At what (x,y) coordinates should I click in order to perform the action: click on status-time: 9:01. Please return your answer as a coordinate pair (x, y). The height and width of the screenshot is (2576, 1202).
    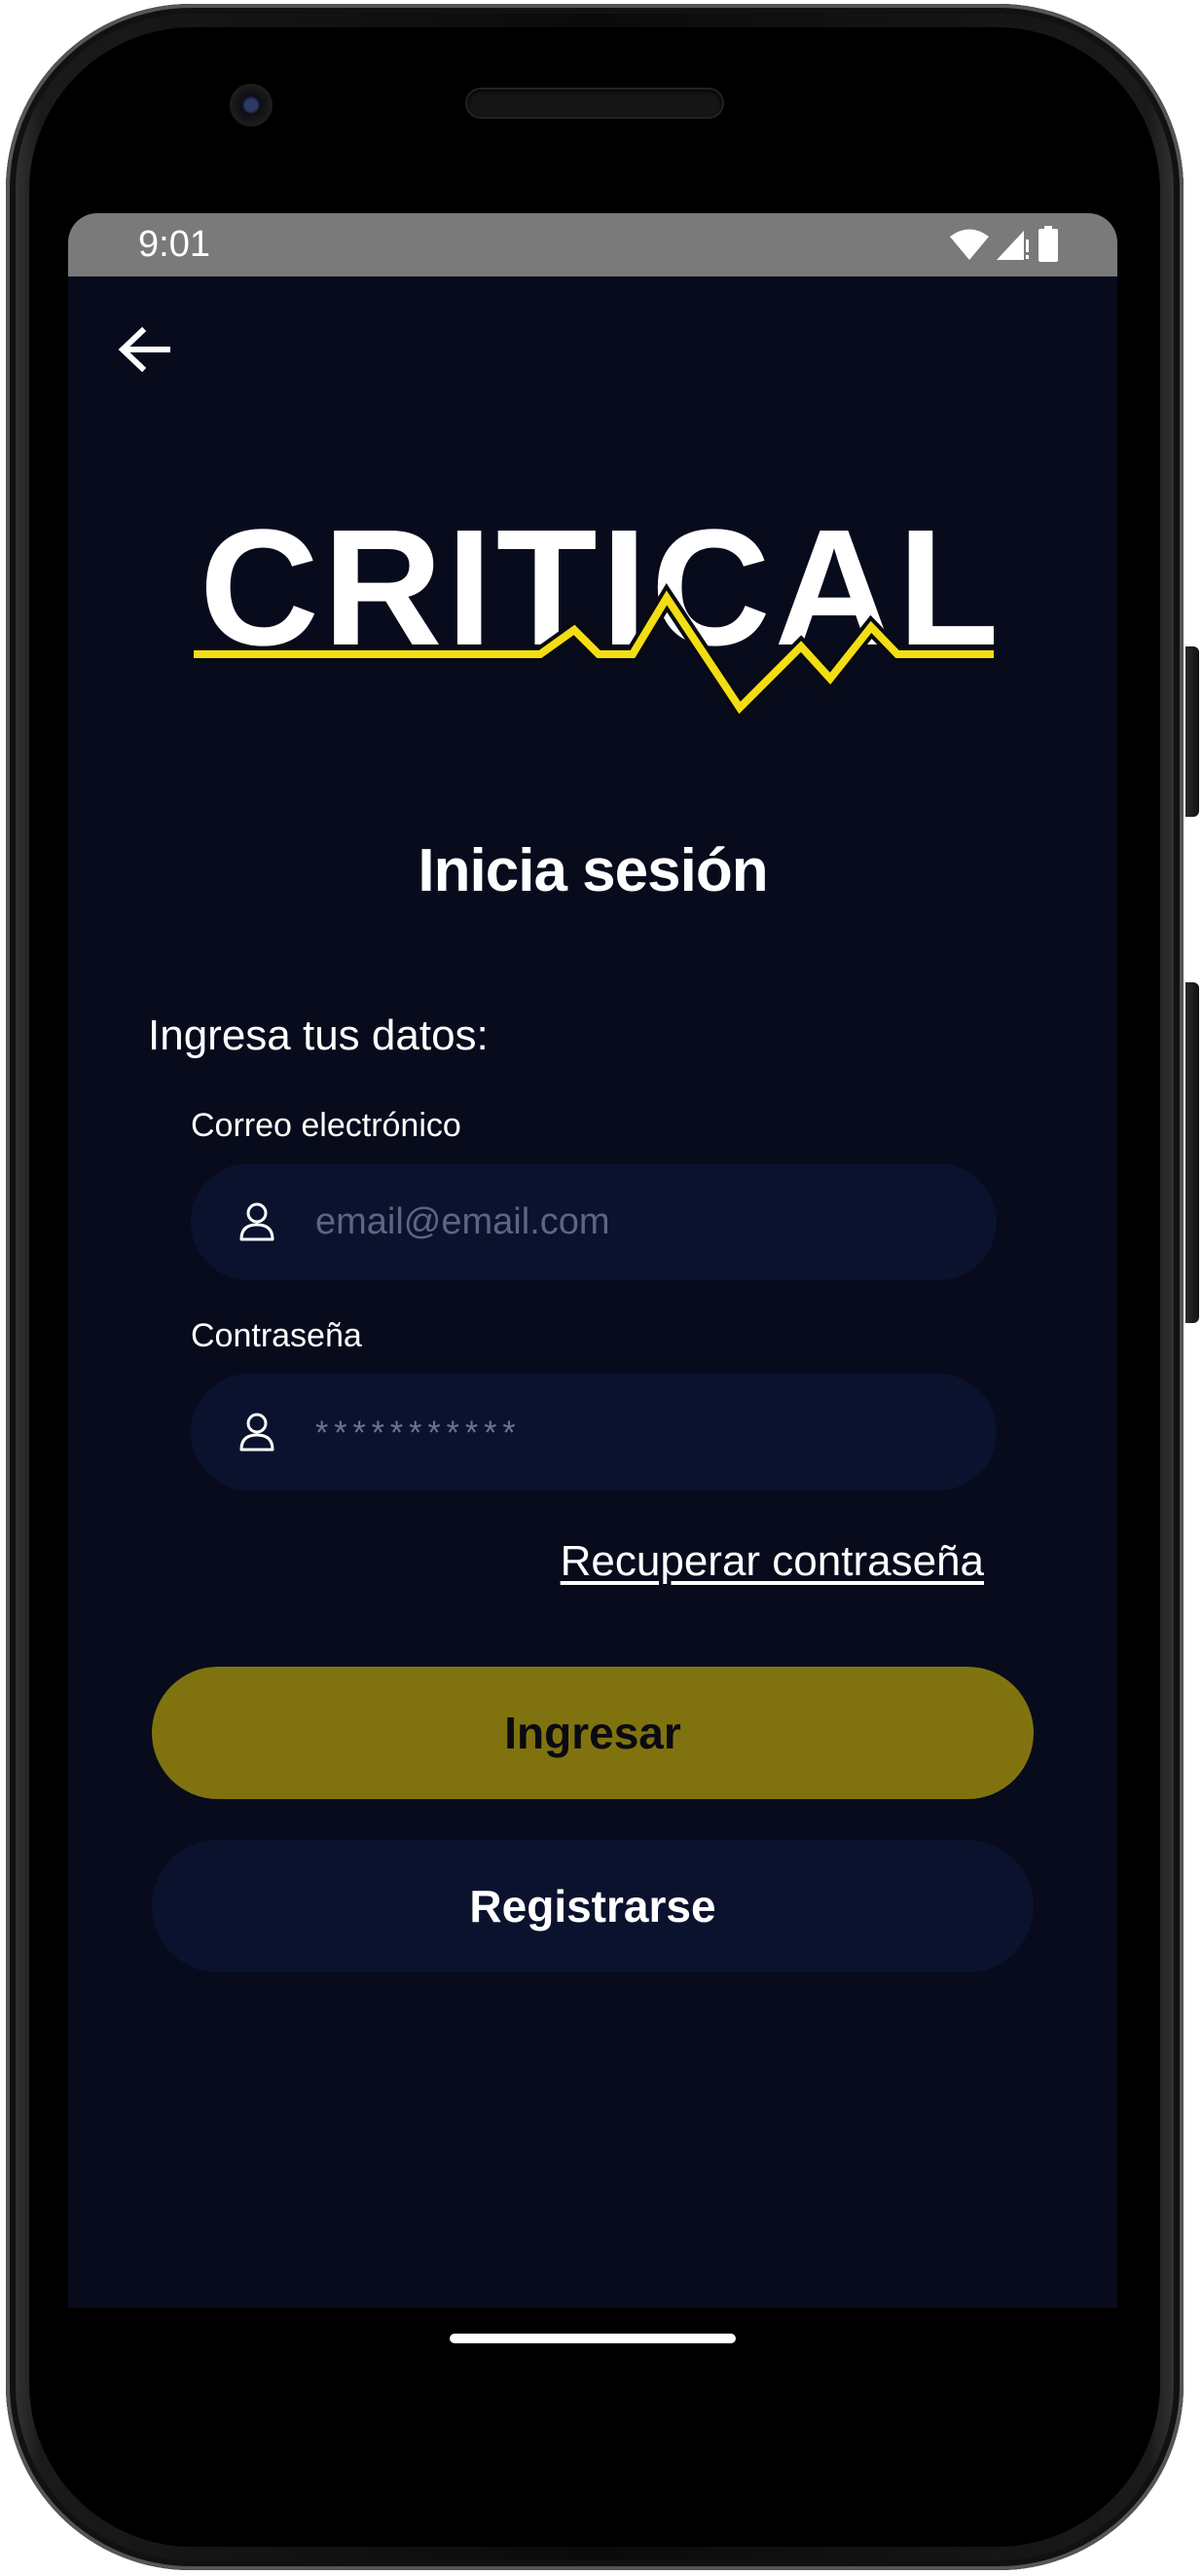
    Looking at the image, I should click on (174, 244).